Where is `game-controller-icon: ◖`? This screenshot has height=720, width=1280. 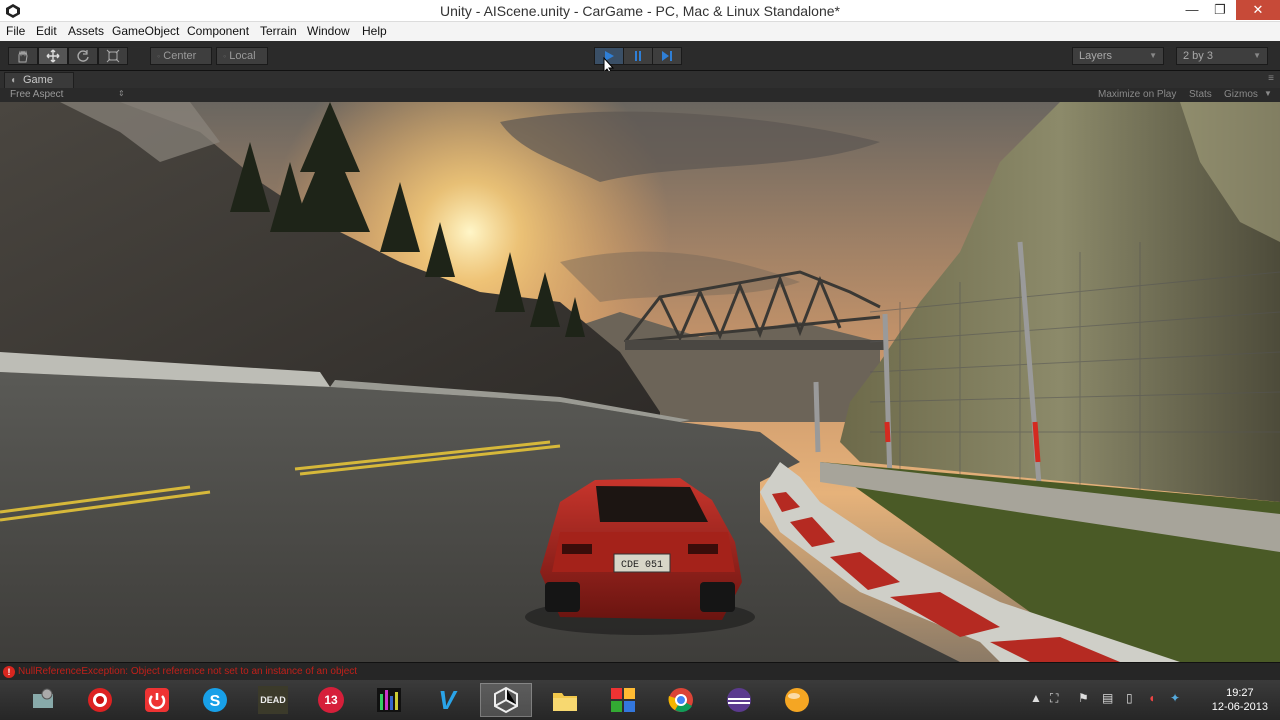
game-controller-icon: ◖ is located at coordinates (13, 80).